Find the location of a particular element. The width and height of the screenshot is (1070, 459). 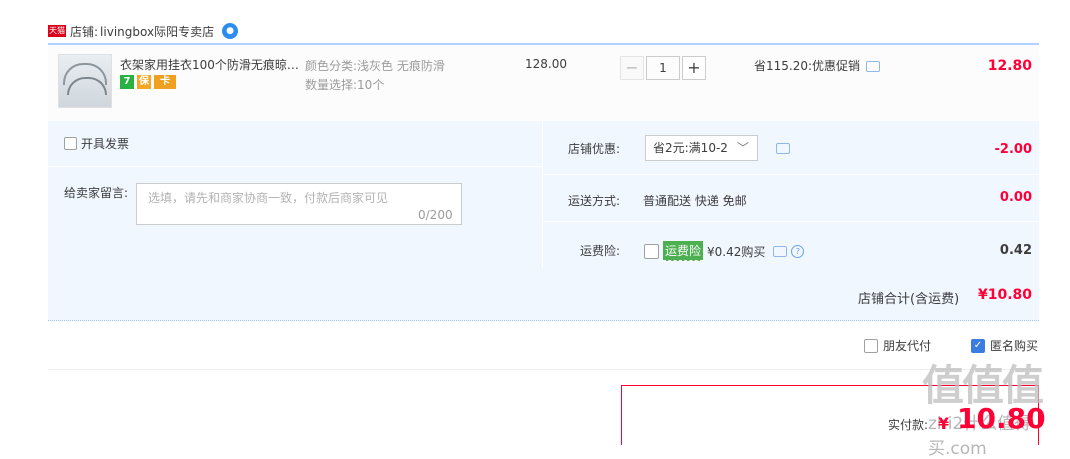

insurance-option: 运费险 ¥0.42购买 ? is located at coordinates (724, 251).